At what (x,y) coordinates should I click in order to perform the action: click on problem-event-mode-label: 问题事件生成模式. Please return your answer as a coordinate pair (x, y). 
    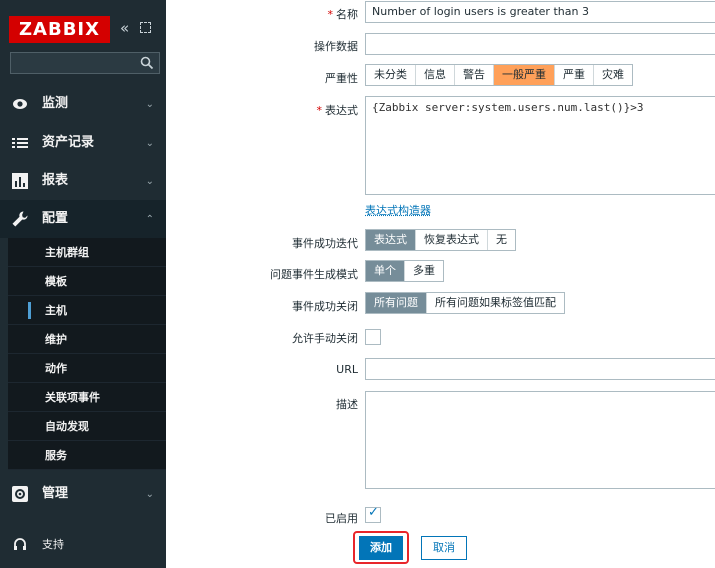
    Looking at the image, I should click on (314, 274).